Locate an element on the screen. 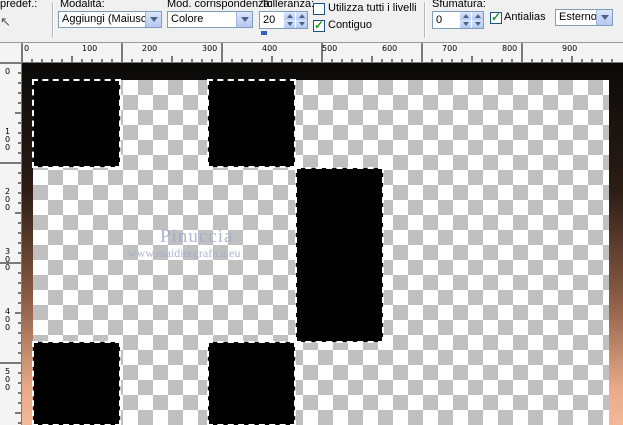  feather-spinner is located at coordinates (465, 20).